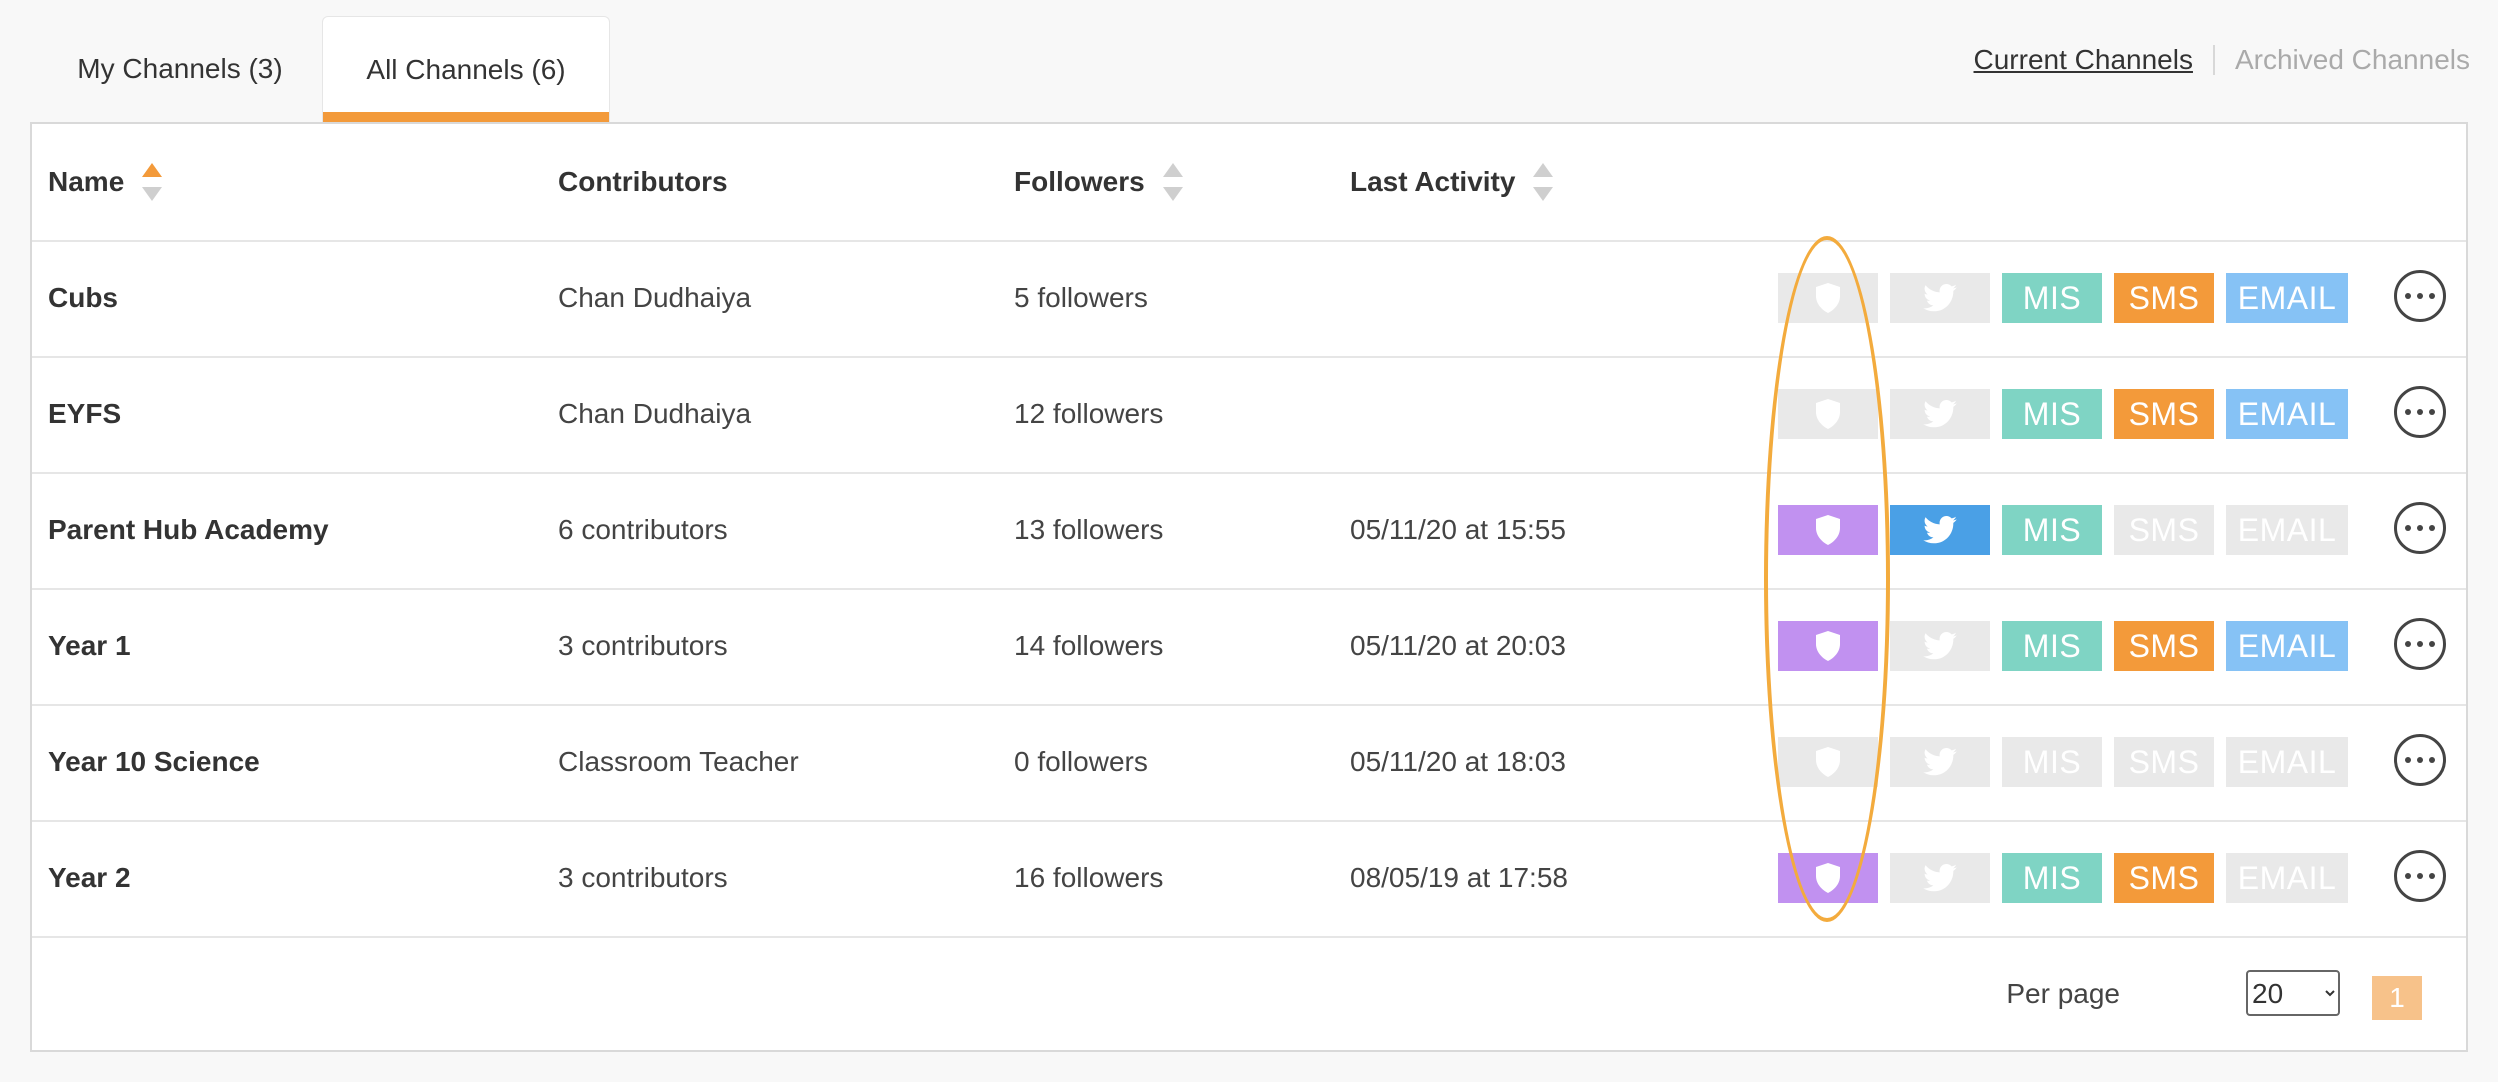 This screenshot has height=1082, width=2498. Describe the element at coordinates (154, 762) in the screenshot. I see `cell-name: Year 10 Science` at that location.